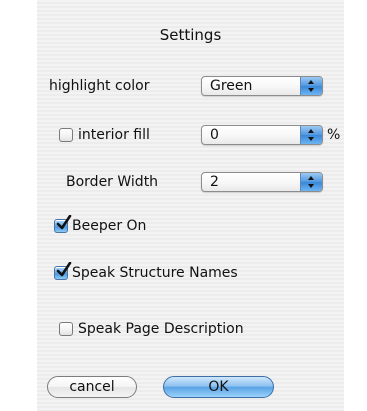 The height and width of the screenshot is (411, 367). I want to click on interior-fill-unit: %, so click(334, 135).